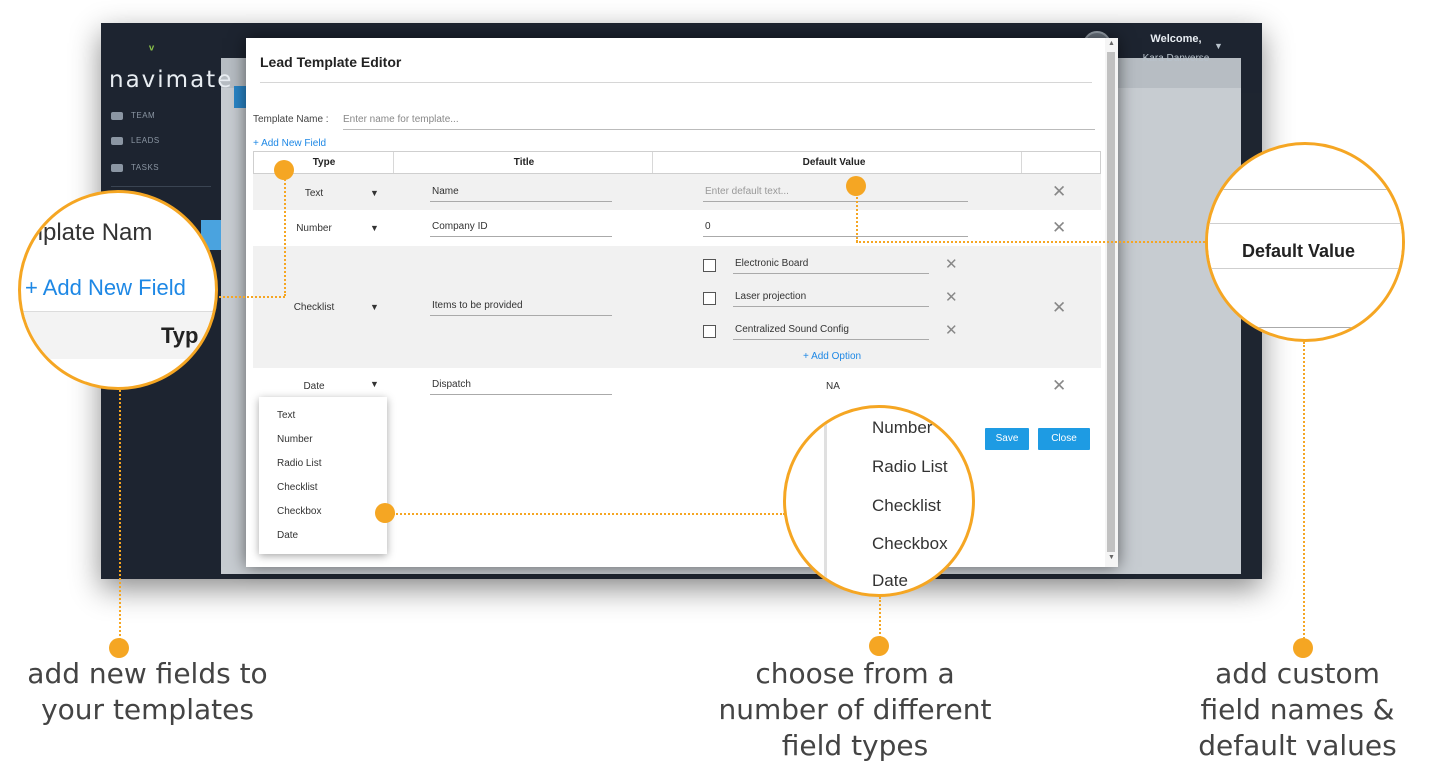 This screenshot has width=1439, height=782. Describe the element at coordinates (1111, 43) in the screenshot. I see `arrow-up-icon: ▲` at that location.